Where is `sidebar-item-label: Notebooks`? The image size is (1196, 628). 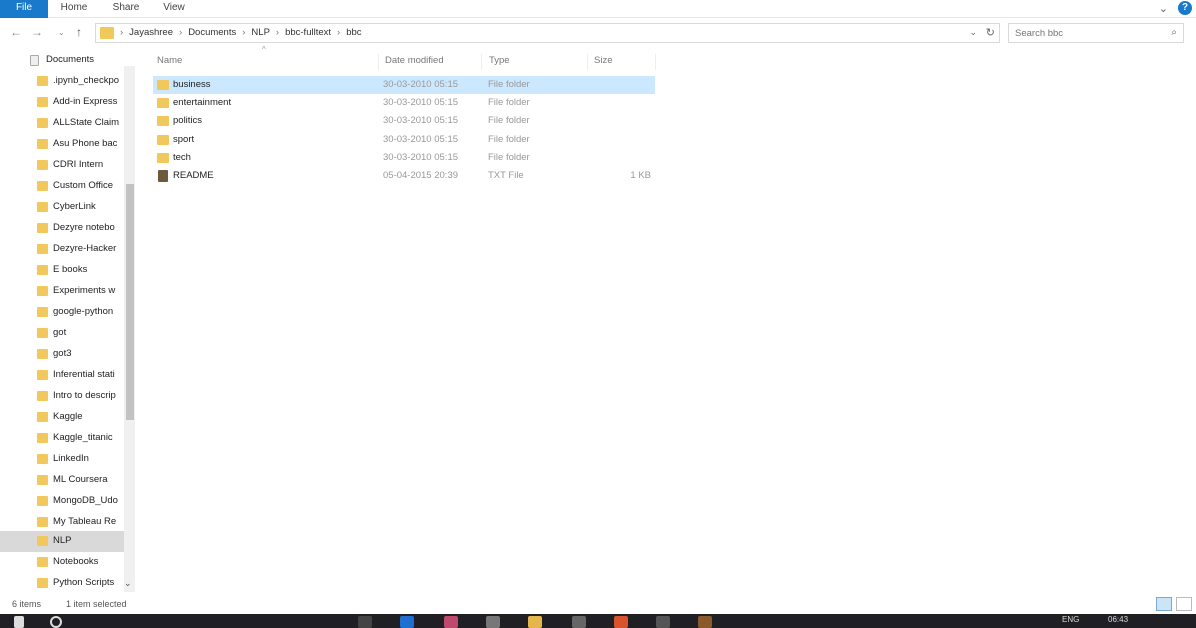
sidebar-item-label: Notebooks is located at coordinates (76, 561).